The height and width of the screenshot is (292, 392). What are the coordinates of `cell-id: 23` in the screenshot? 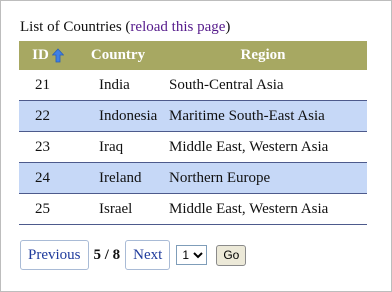 It's located at (48, 147).